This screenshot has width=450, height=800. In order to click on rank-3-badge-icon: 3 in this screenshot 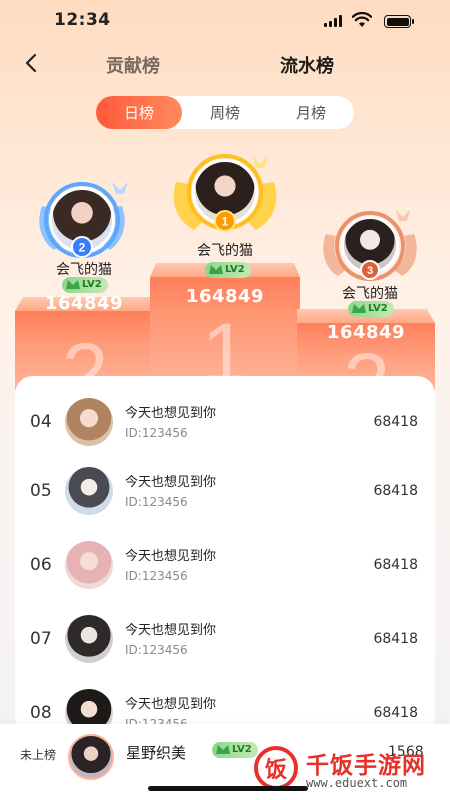, I will do `click(370, 270)`.